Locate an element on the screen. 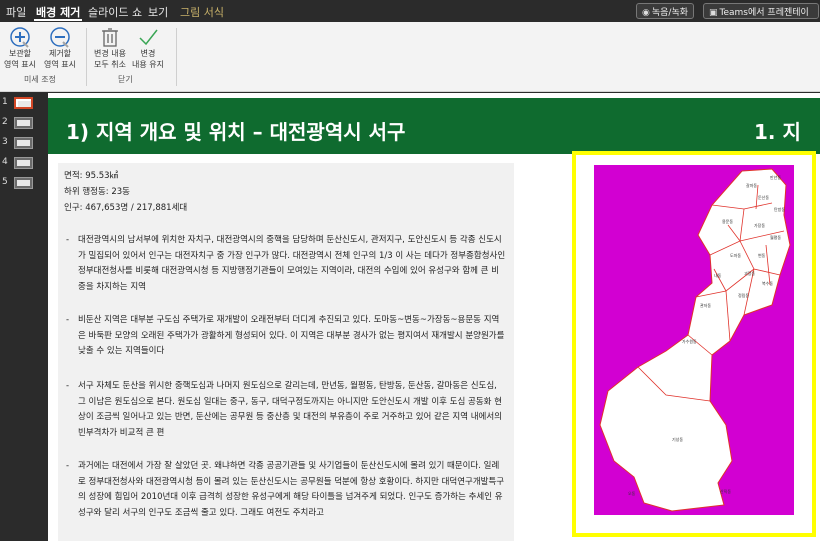  keep-changes-button: 변경 내용 유지 is located at coordinates (148, 49).